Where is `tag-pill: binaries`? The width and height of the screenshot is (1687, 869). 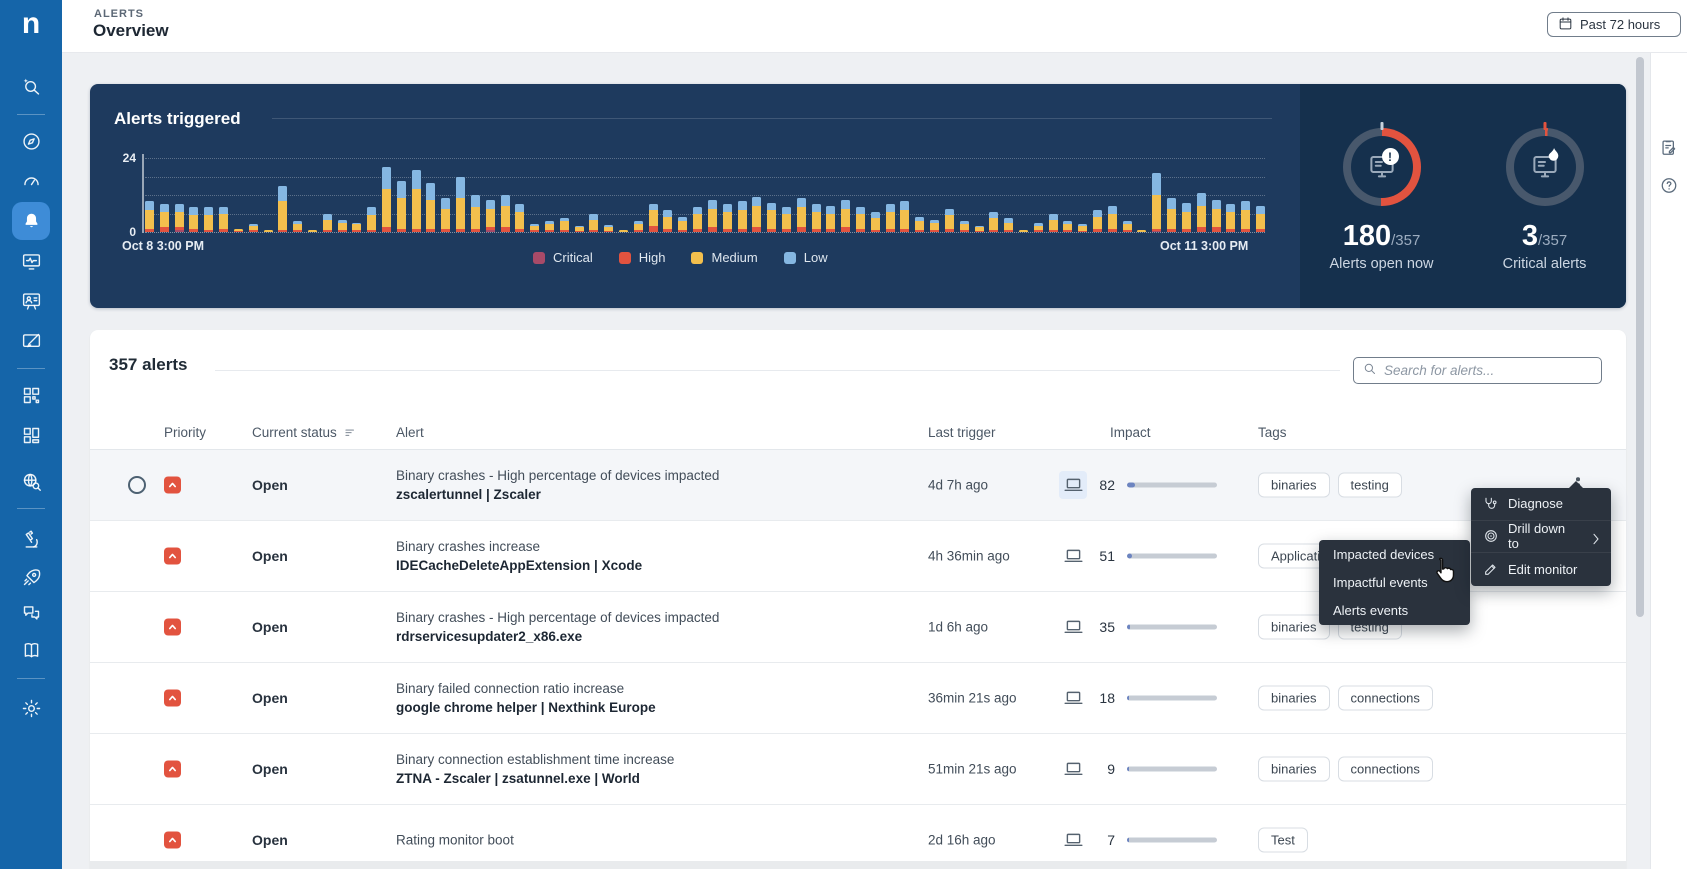 tag-pill: binaries is located at coordinates (1294, 485).